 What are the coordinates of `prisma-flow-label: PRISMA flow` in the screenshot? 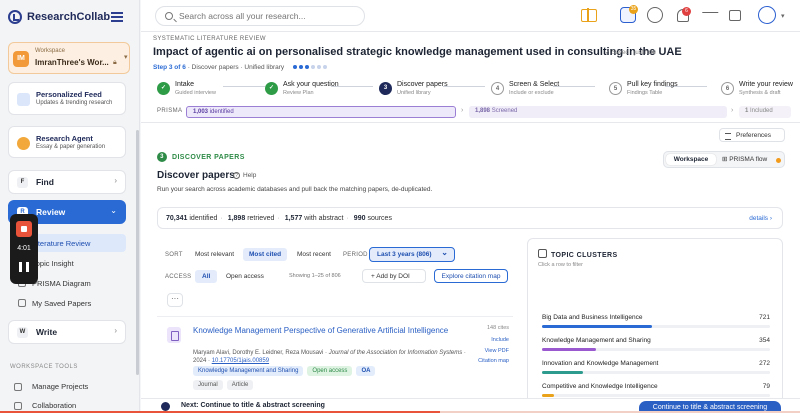 It's located at (748, 159).